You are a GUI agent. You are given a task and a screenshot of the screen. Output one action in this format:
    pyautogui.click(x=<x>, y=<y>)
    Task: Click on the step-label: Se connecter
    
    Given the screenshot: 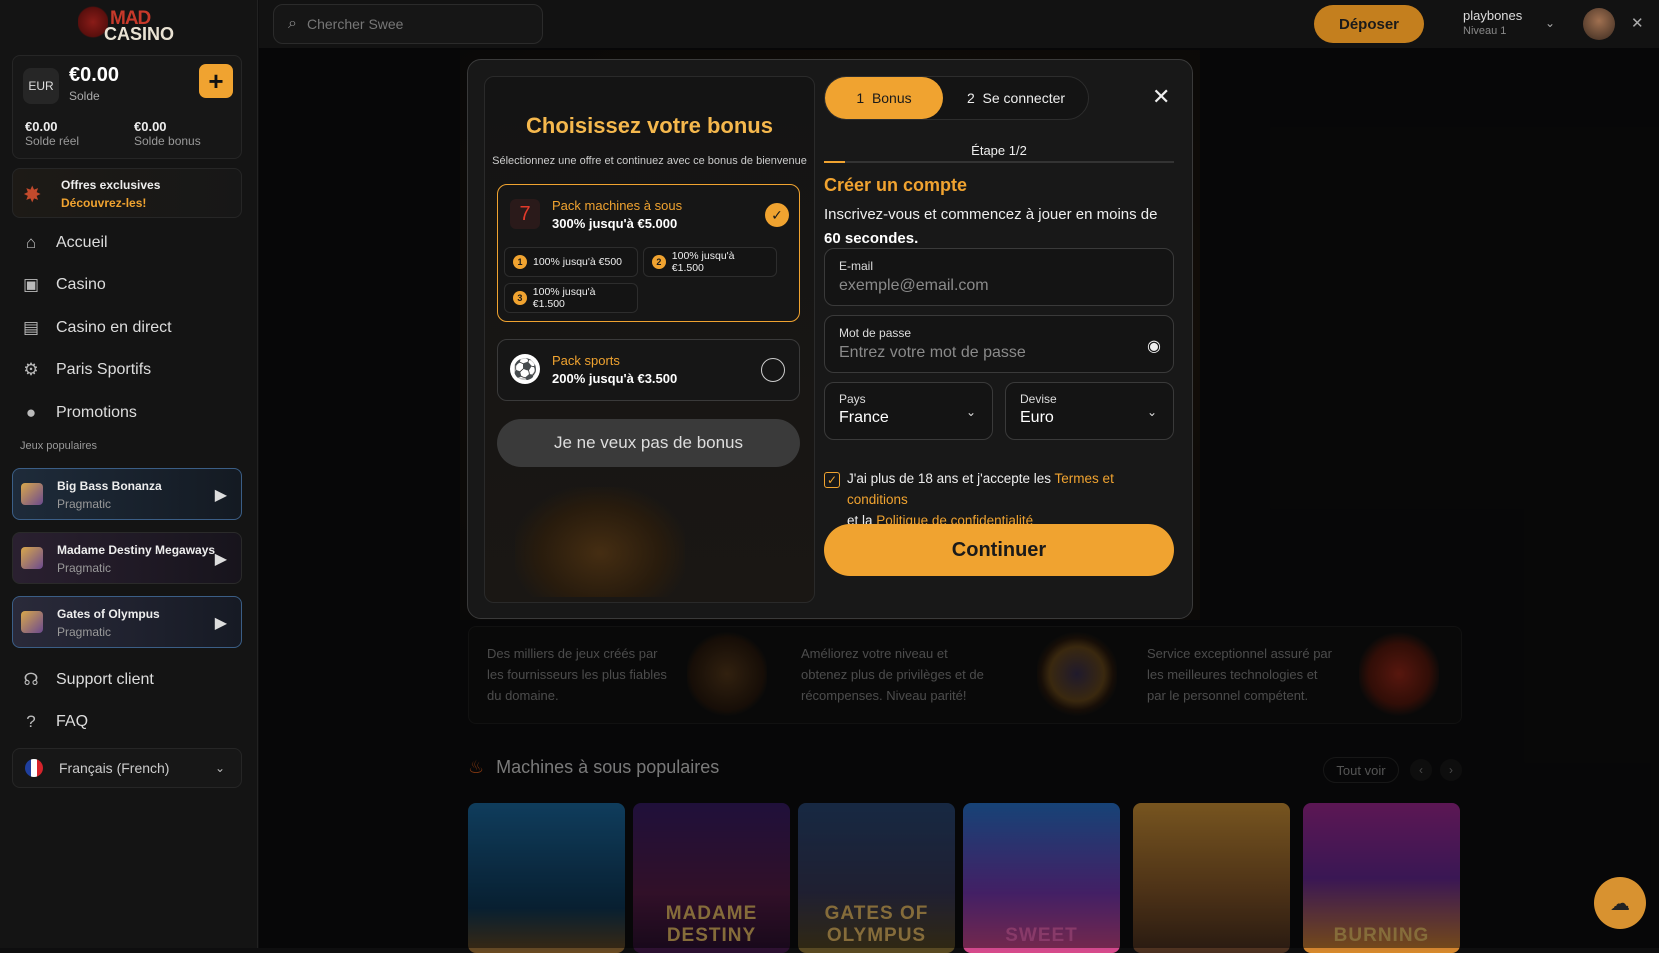 What is the action you would take?
    pyautogui.click(x=1024, y=98)
    